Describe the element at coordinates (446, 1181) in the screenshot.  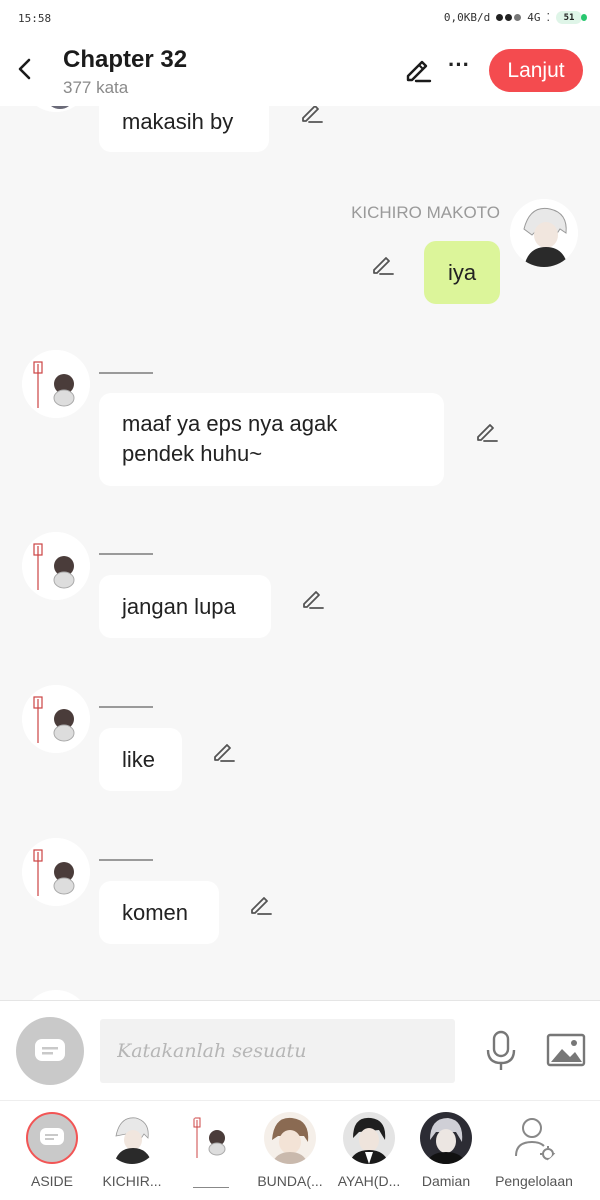
I see `character-label: Damian` at that location.